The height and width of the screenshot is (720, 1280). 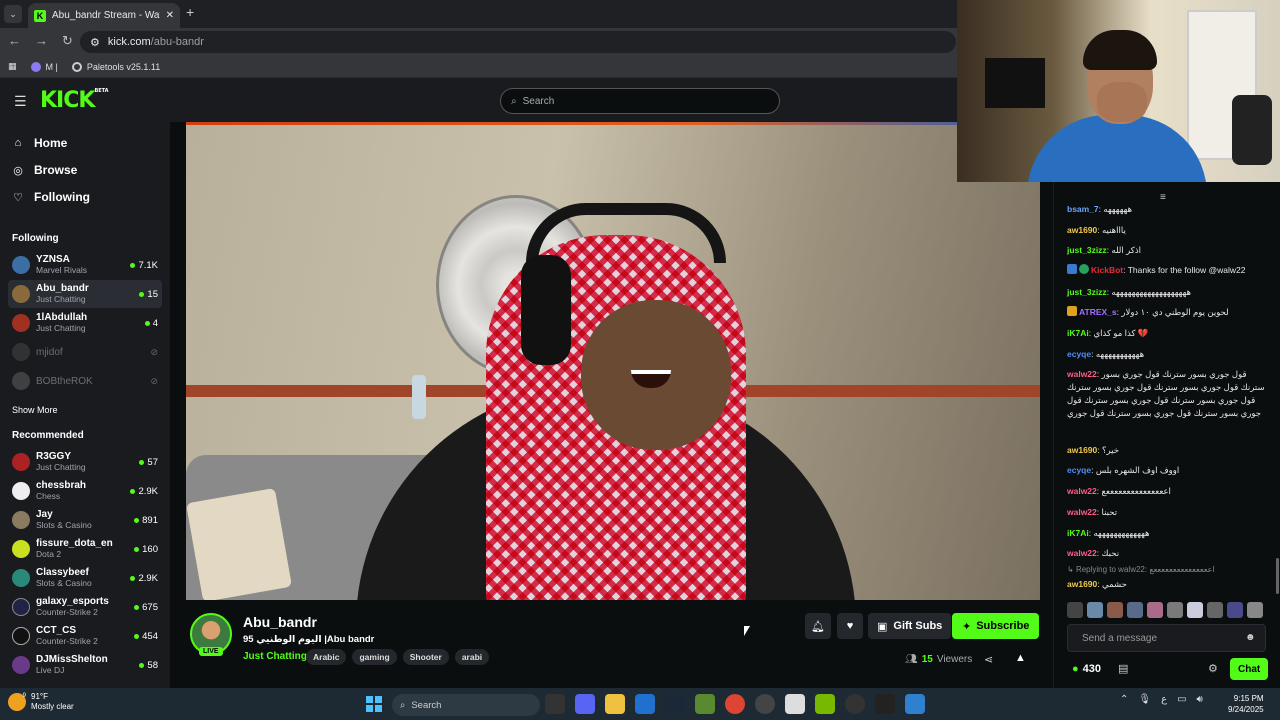 What do you see at coordinates (85, 352) in the screenshot?
I see `sidebar-channel-mjidof: mjidof ⊘` at bounding box center [85, 352].